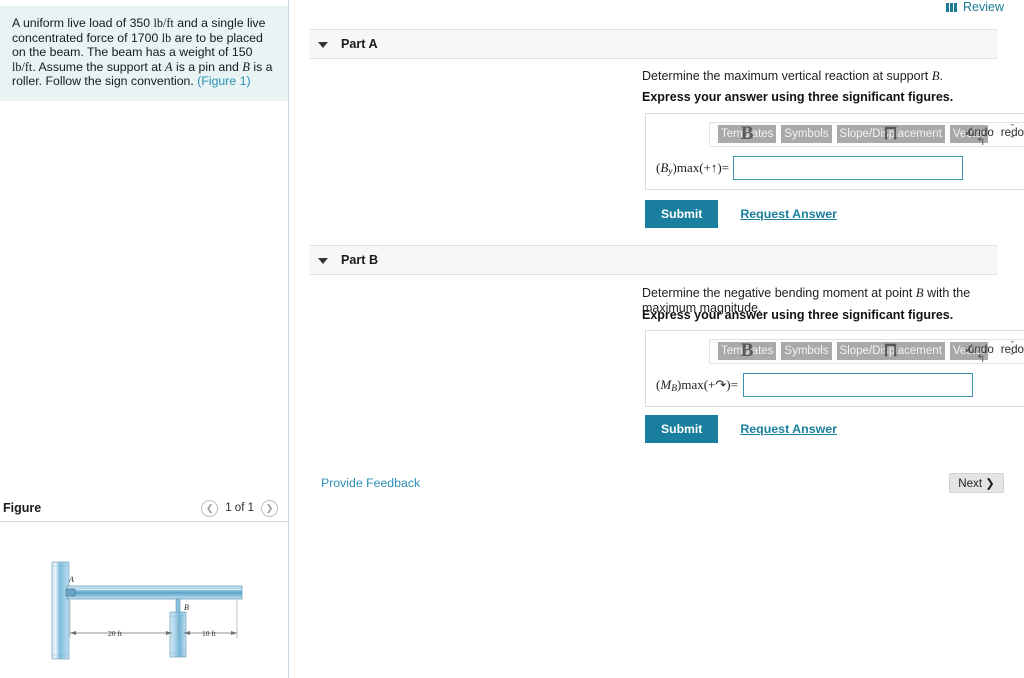 The height and width of the screenshot is (678, 1024). Describe the element at coordinates (970, 483) in the screenshot. I see `next-button-label: Next` at that location.